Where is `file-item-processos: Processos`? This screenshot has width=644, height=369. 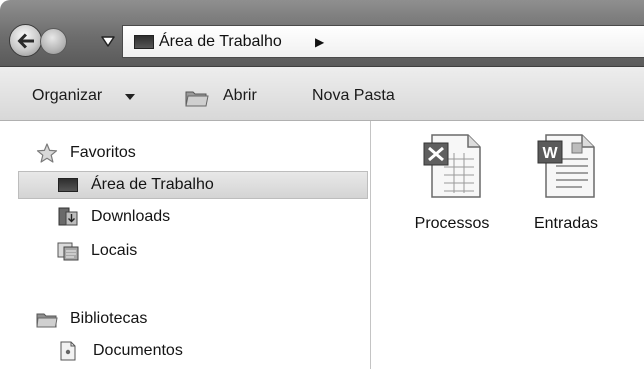
file-item-processos: Processos is located at coordinates (452, 189).